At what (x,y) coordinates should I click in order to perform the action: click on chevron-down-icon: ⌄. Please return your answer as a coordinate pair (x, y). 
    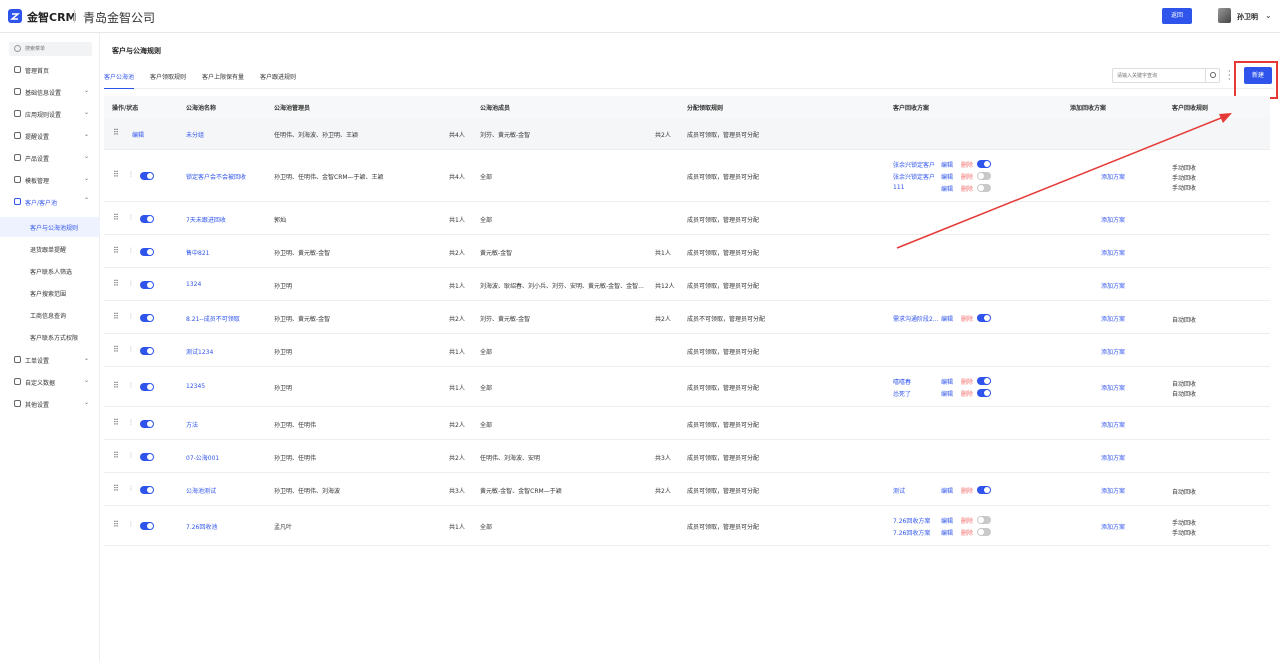
    Looking at the image, I should click on (1268, 15).